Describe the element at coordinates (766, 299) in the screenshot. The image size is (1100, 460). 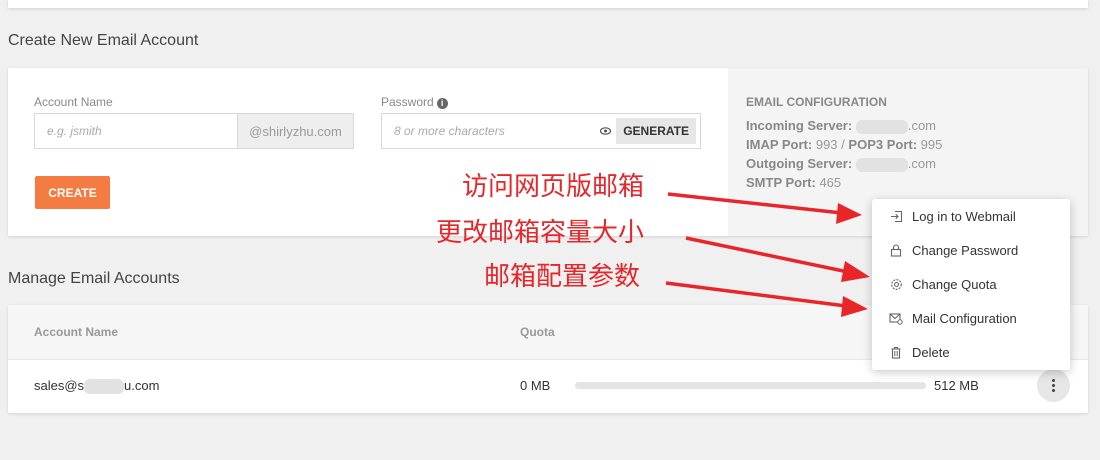
I see `arrow-to-mail-configuration` at that location.